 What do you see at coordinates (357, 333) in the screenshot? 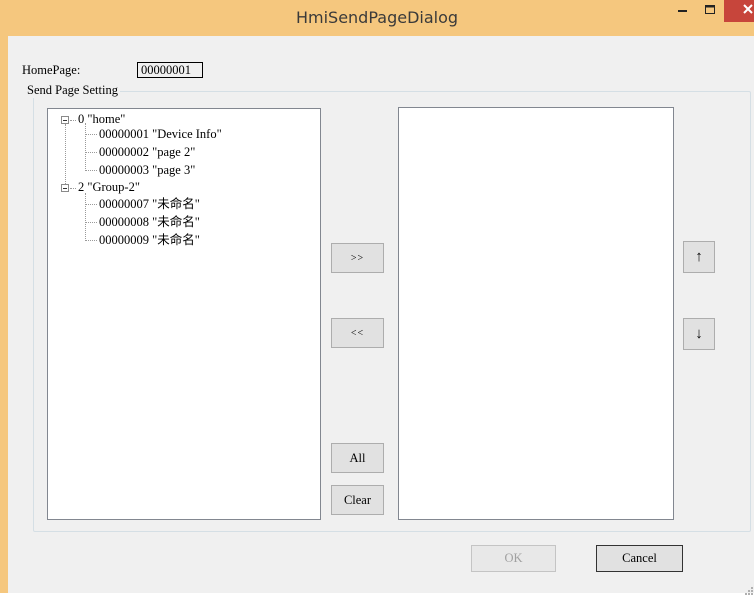
I see `remove-page-button: <<` at bounding box center [357, 333].